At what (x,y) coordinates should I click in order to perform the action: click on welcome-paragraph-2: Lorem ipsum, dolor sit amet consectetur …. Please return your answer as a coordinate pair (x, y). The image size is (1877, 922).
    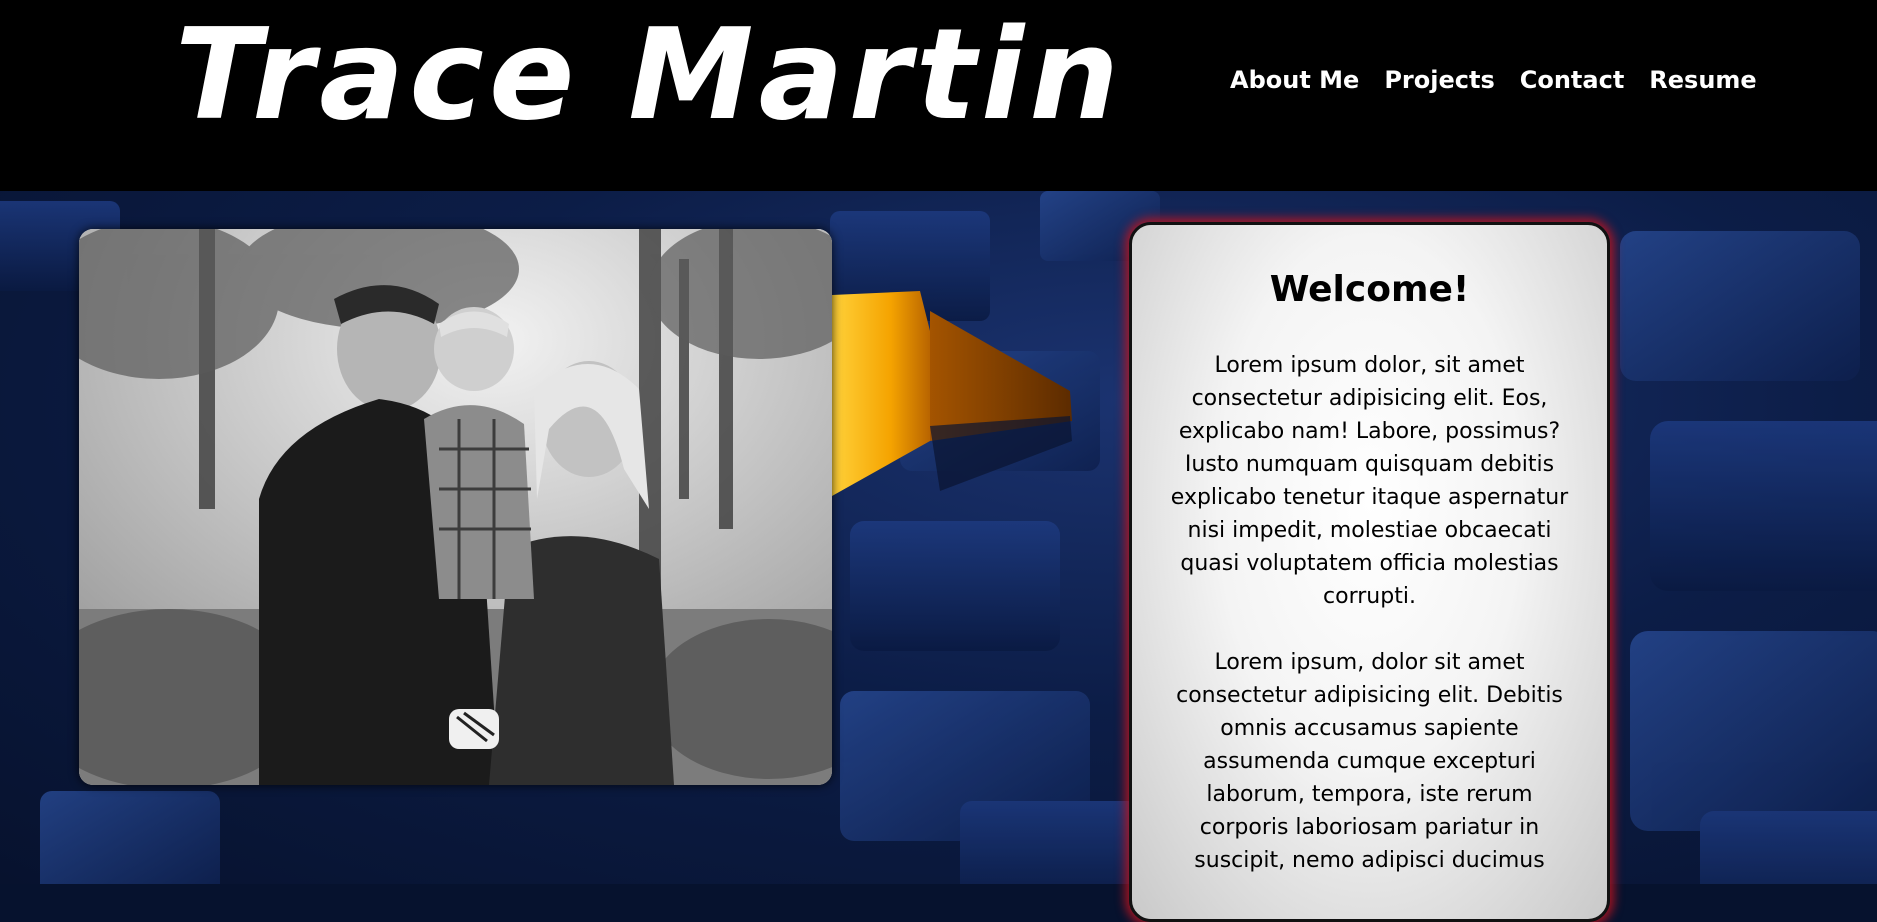
    Looking at the image, I should click on (1369, 761).